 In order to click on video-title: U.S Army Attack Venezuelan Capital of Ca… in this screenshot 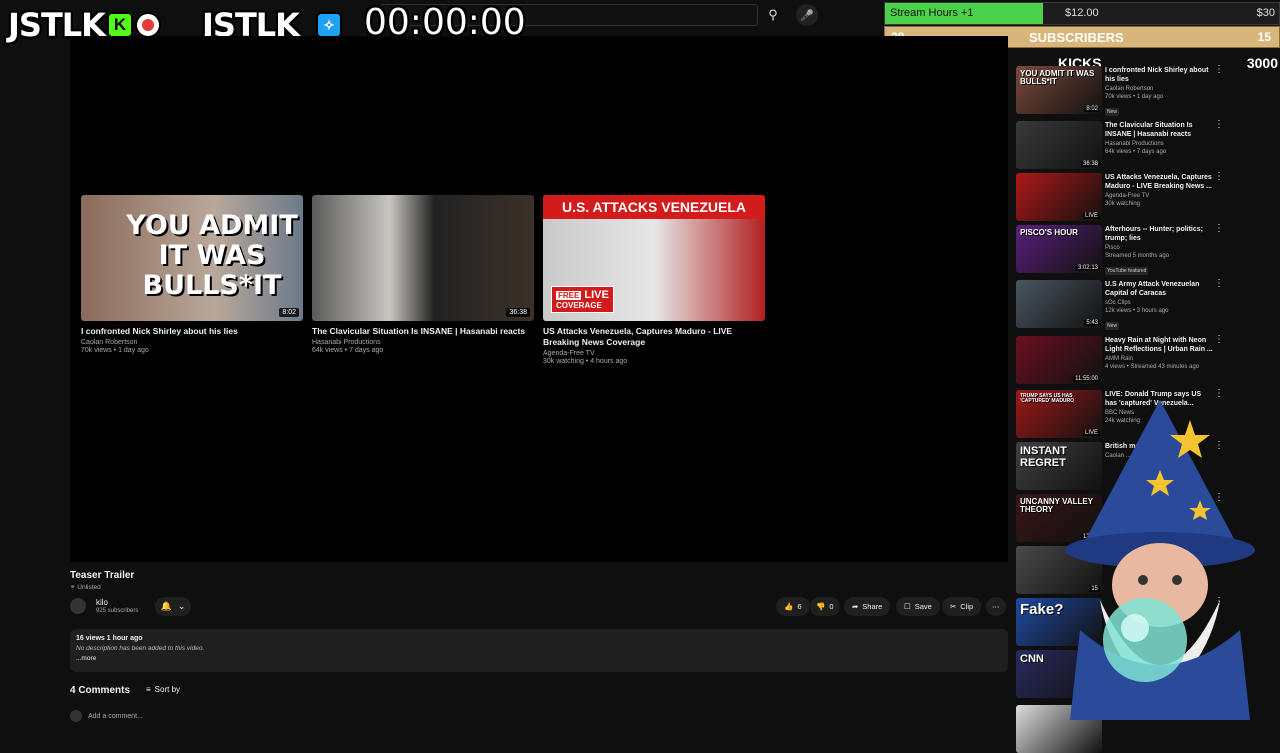, I will do `click(1159, 289)`.